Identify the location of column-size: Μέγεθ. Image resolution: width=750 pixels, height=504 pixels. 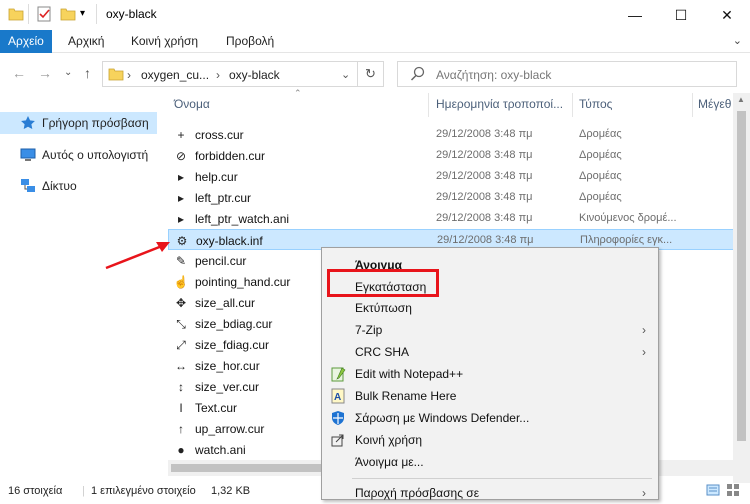
(714, 104).